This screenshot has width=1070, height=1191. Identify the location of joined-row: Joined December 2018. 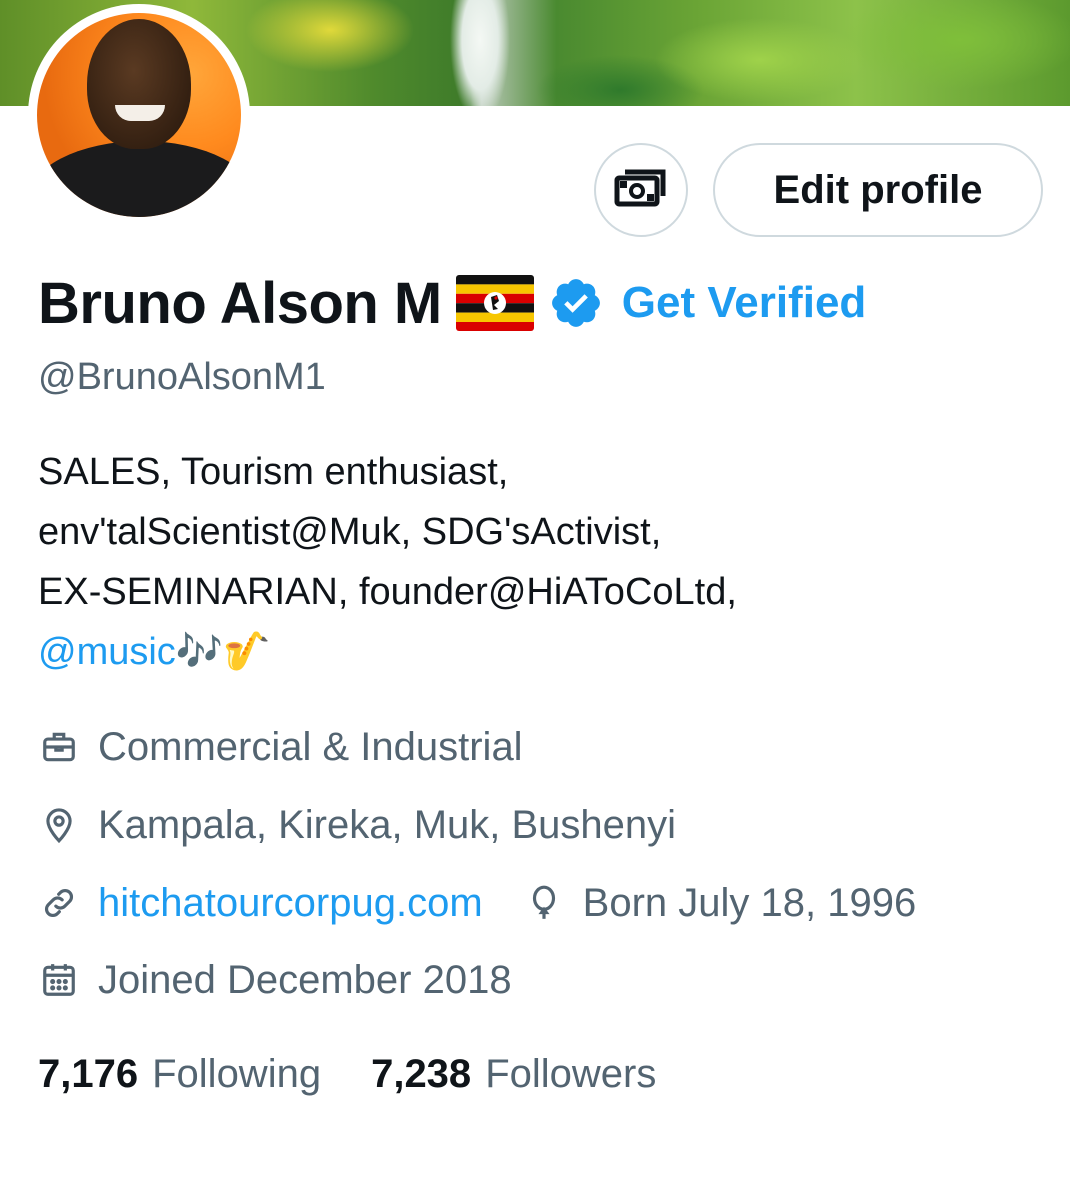
(275, 980).